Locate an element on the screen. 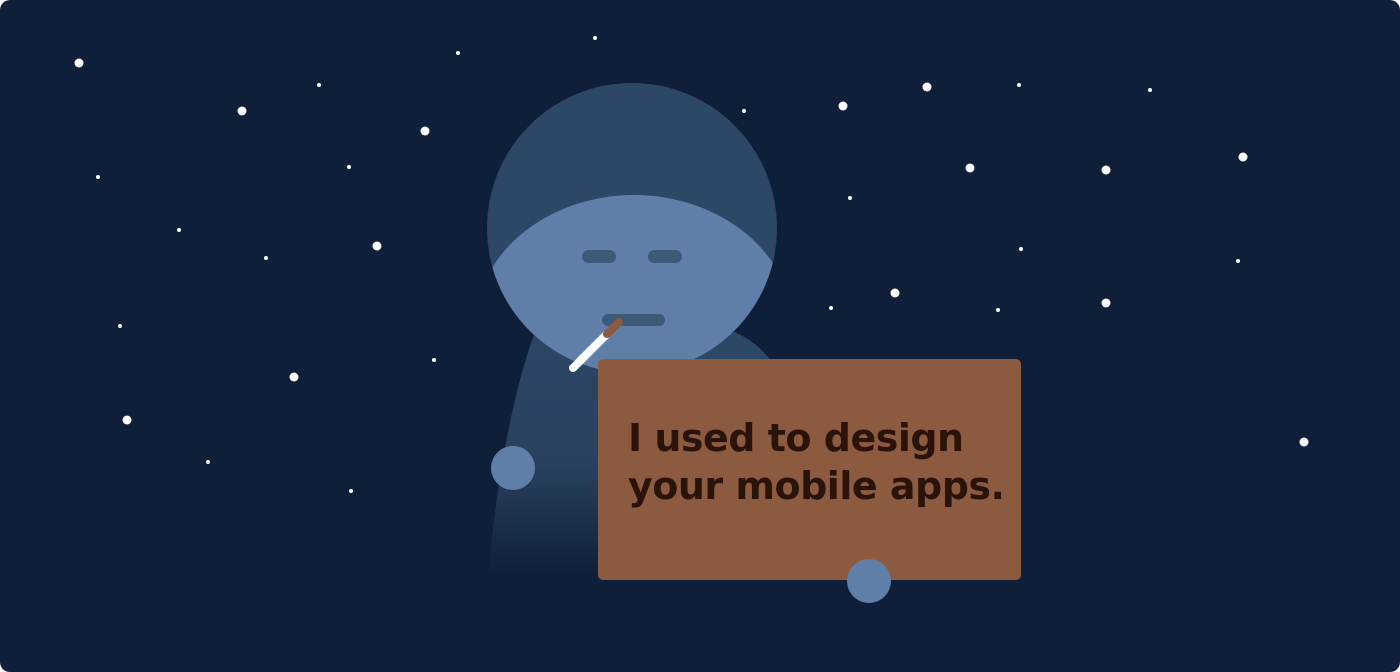 The image size is (1400, 672). left-eye is located at coordinates (599, 256).